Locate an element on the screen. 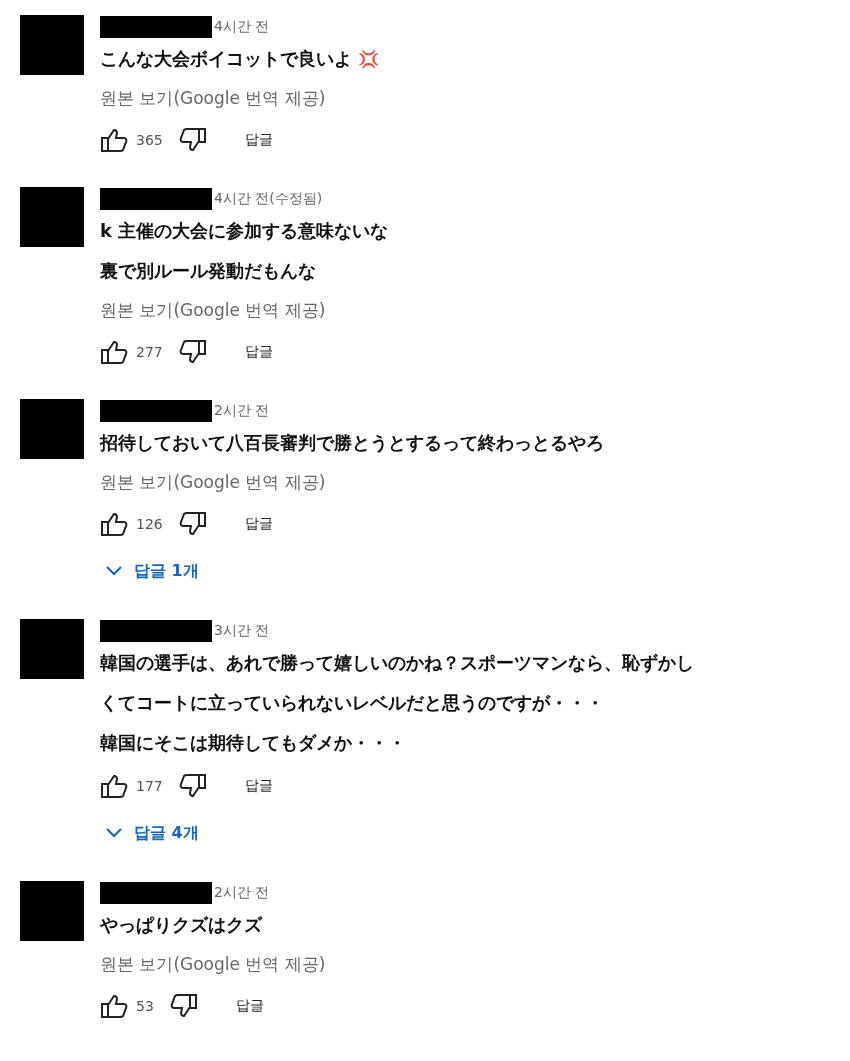 The height and width of the screenshot is (1061, 850). like-count: 126 is located at coordinates (149, 524).